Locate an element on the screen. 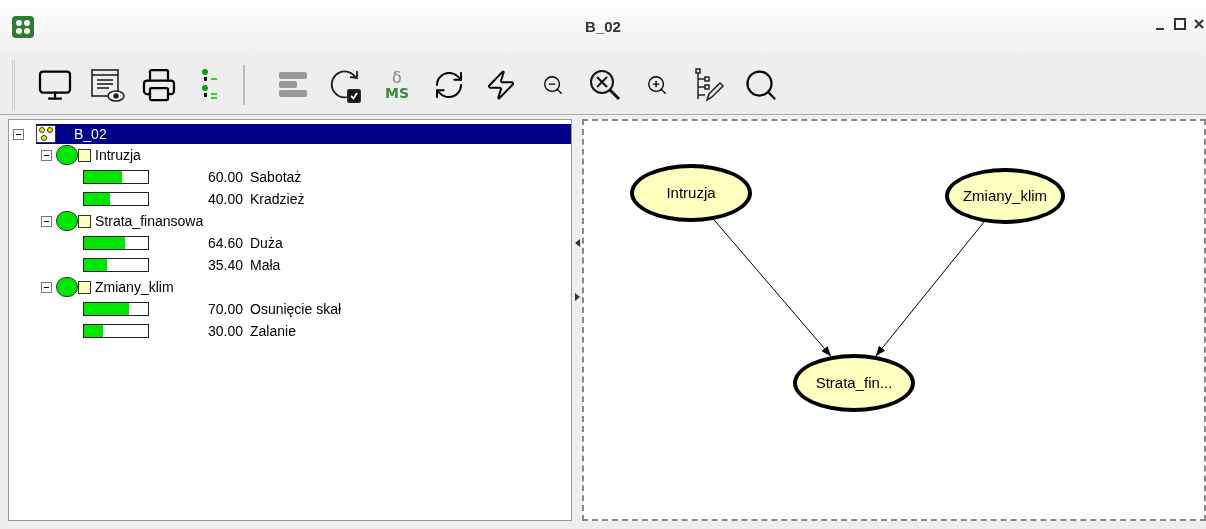 The height and width of the screenshot is (529, 1206). network-icon is located at coordinates (46, 134).